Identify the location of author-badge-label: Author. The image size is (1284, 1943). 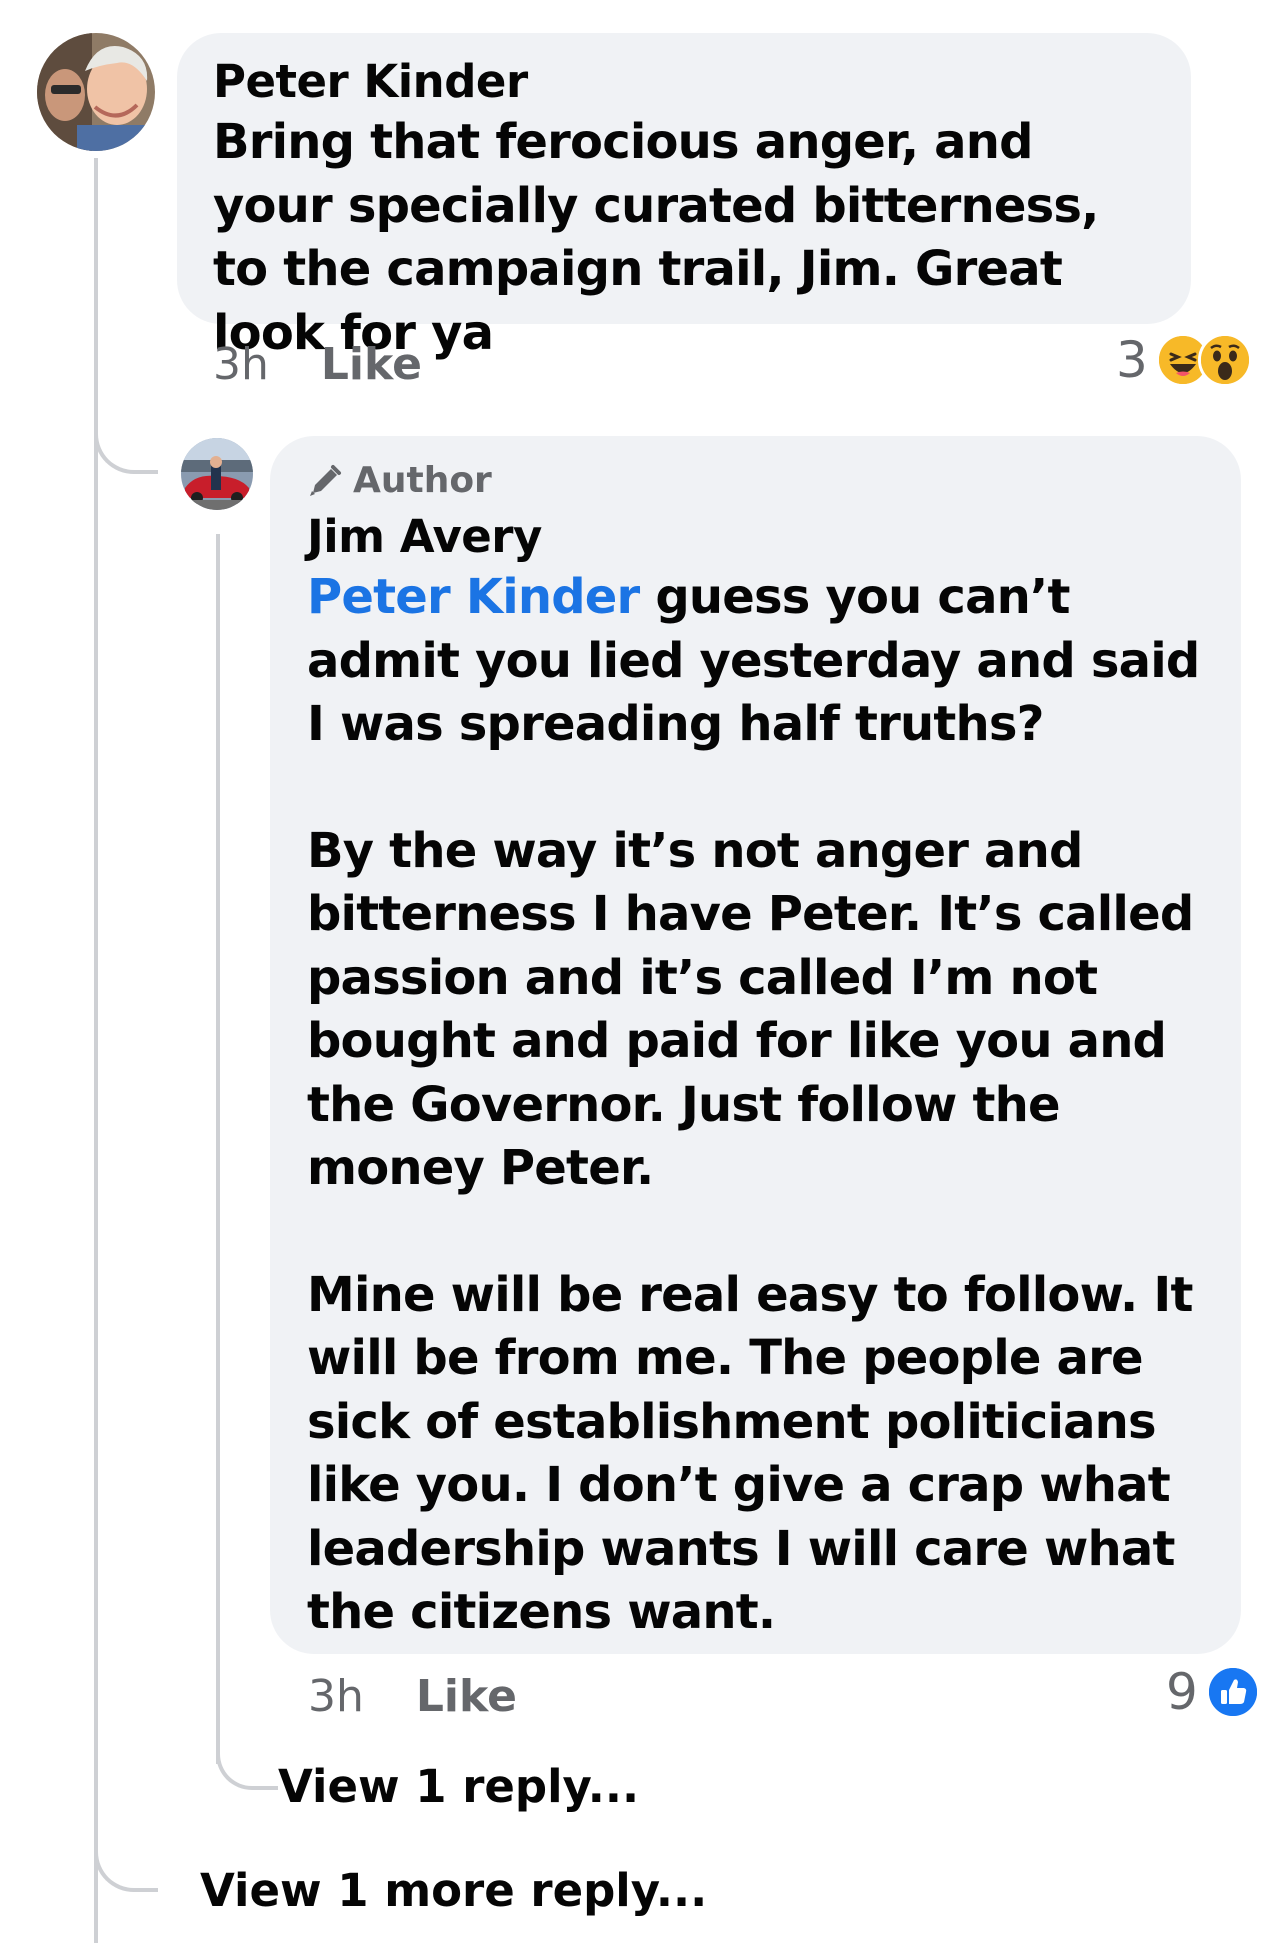
(422, 480).